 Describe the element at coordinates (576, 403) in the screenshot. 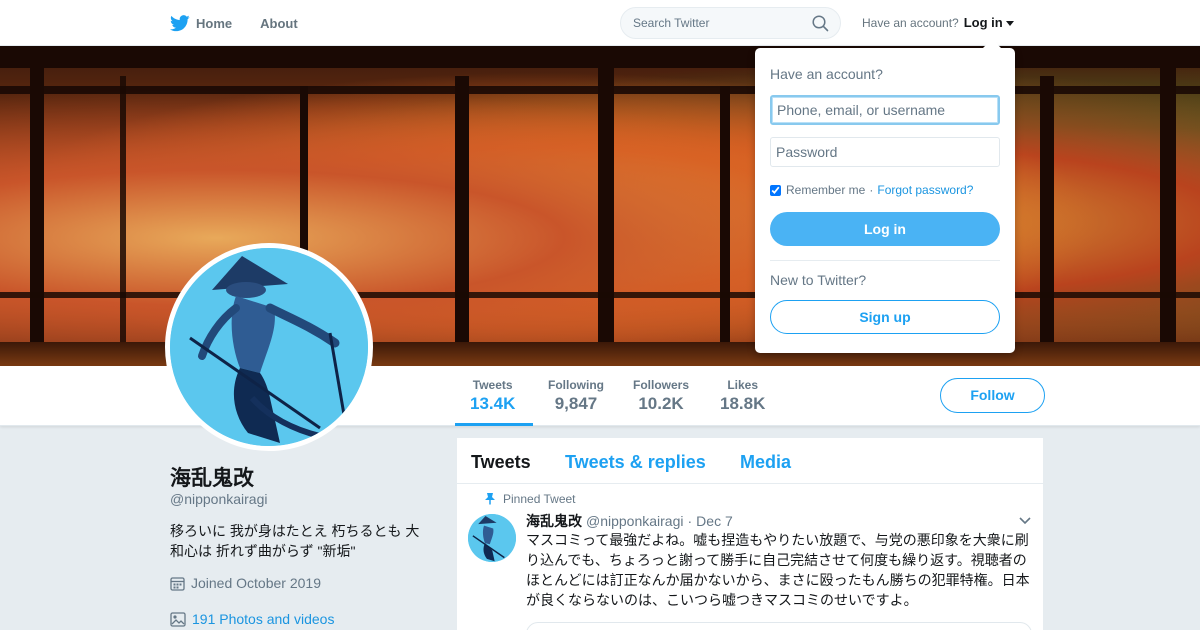

I see `stat-value: 9,847` at that location.